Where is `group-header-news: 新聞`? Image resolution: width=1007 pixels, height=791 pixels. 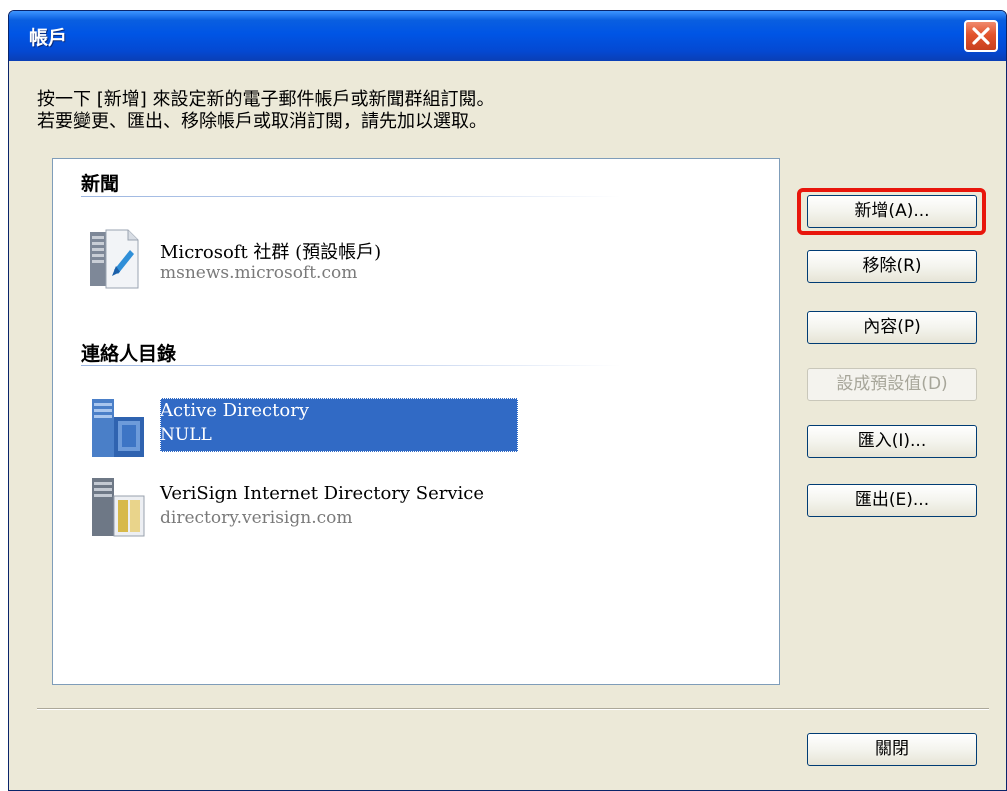 group-header-news: 新聞 is located at coordinates (100, 184).